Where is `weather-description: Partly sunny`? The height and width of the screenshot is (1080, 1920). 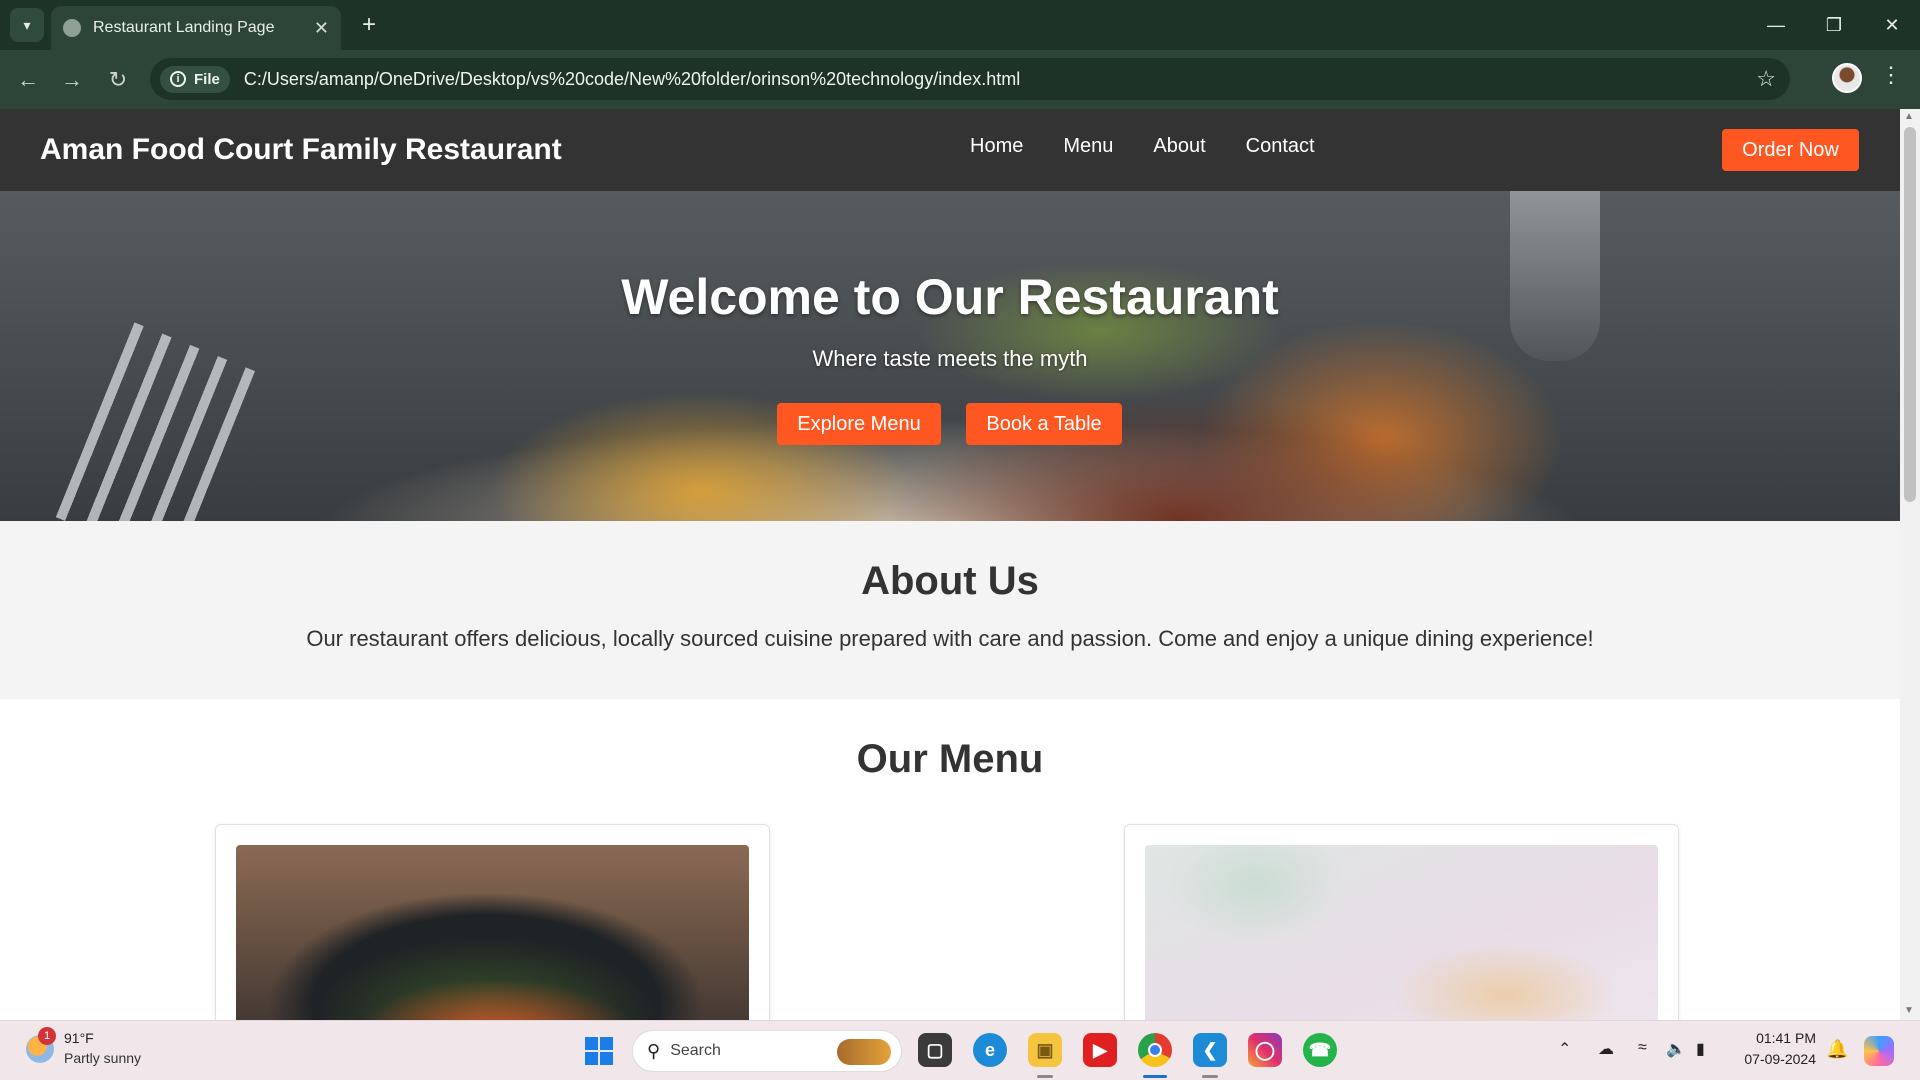
weather-description: Partly sunny is located at coordinates (102, 1058).